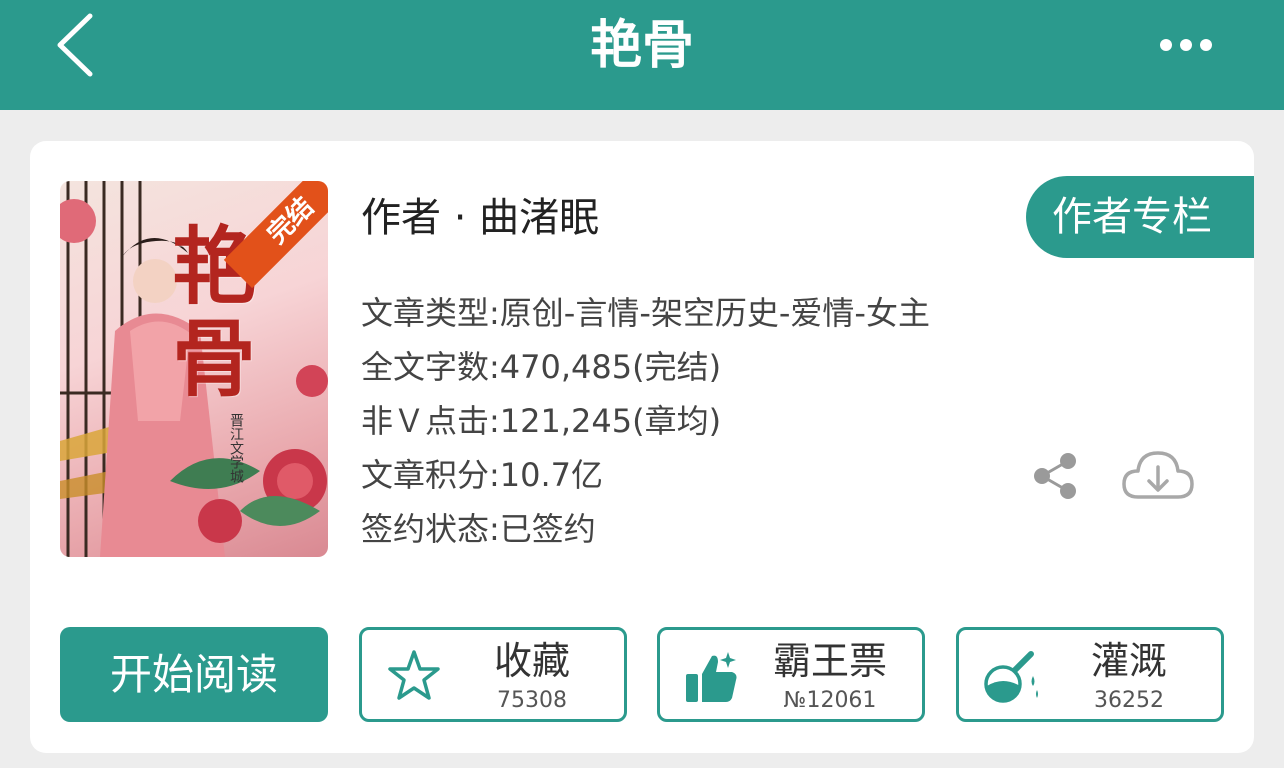  What do you see at coordinates (478, 529) in the screenshot?
I see `meta-contract: 签约状态:已签约` at bounding box center [478, 529].